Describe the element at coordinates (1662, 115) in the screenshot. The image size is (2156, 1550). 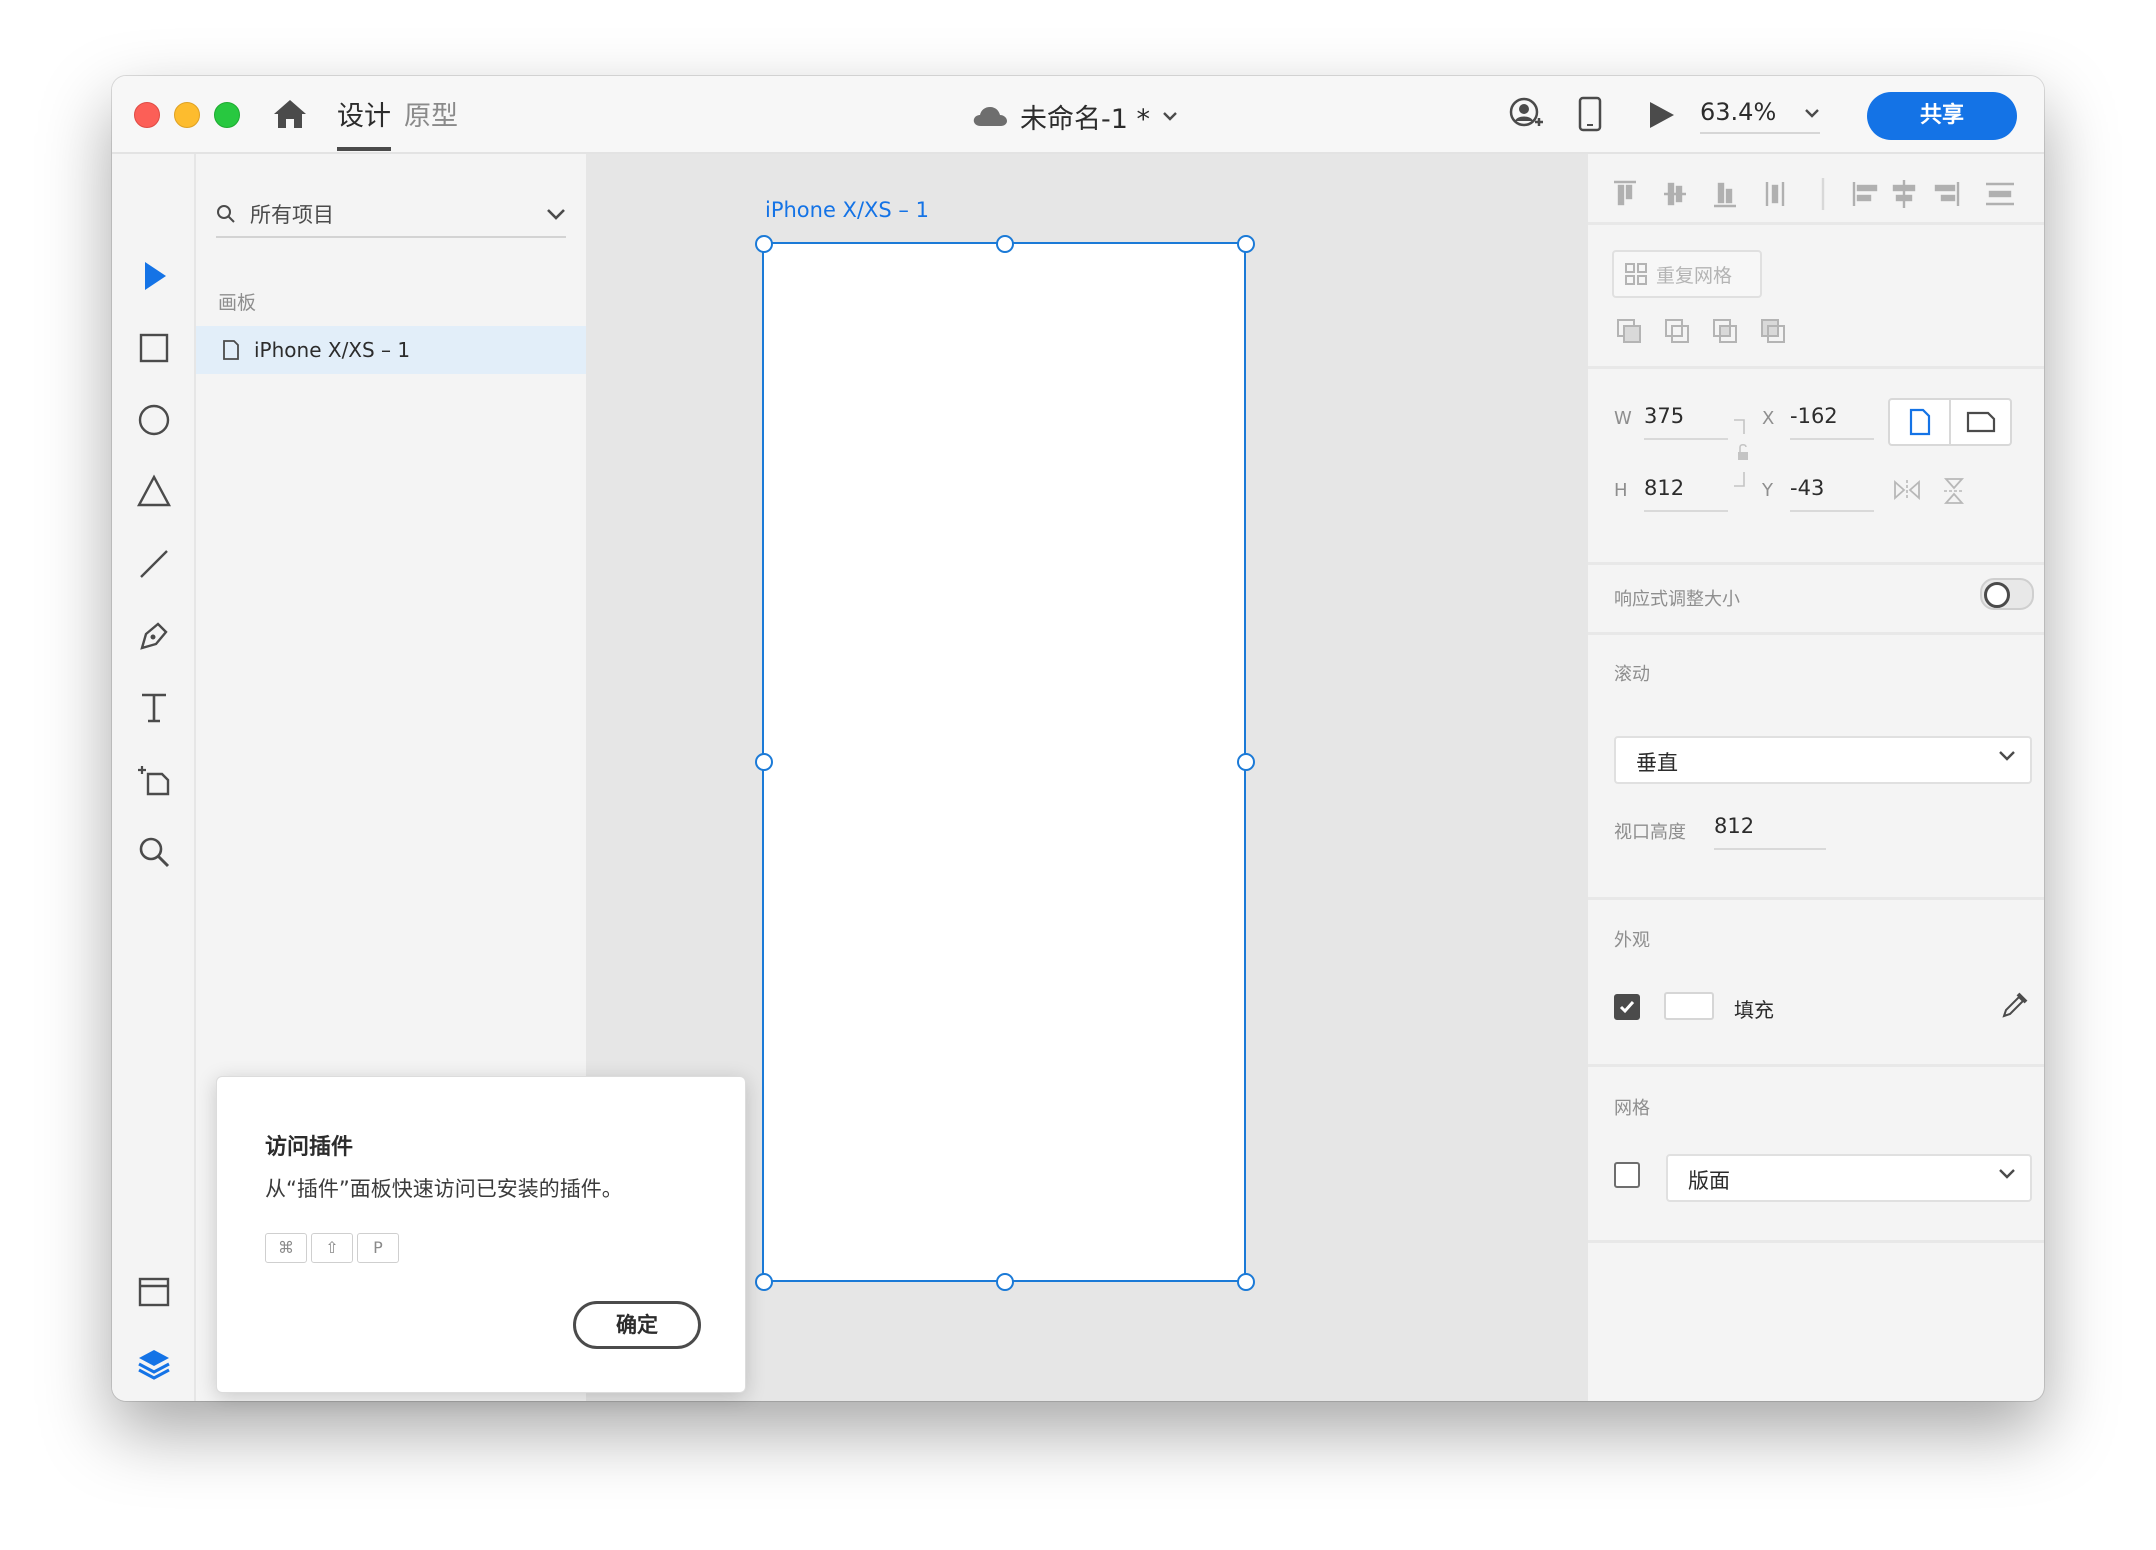
I see `play-icon` at that location.